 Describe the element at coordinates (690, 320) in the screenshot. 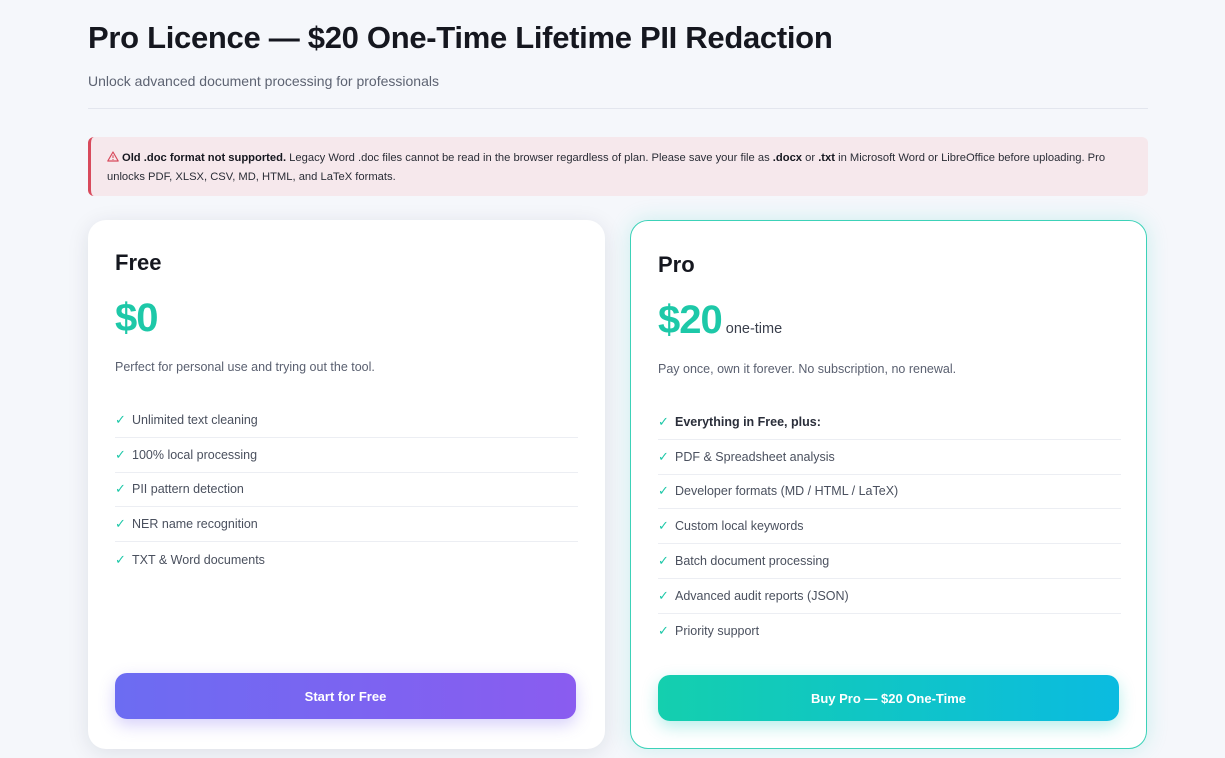

I see `plan-price: $20` at that location.